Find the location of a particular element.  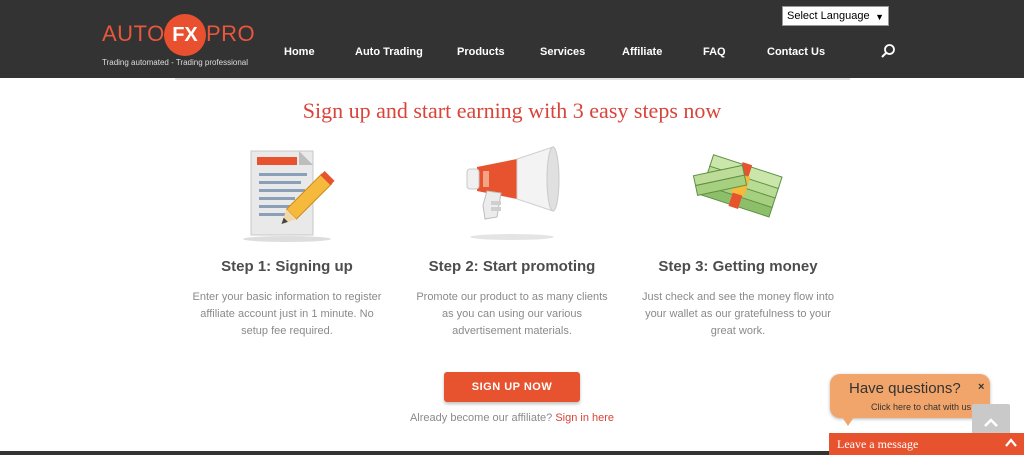

already-affiliate-text: Already become our affiliate? is located at coordinates (481, 418).